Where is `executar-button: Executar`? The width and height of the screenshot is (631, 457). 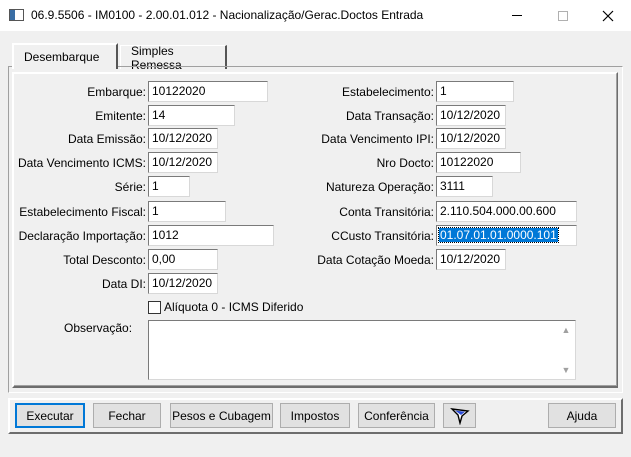 executar-button: Executar is located at coordinates (50, 415).